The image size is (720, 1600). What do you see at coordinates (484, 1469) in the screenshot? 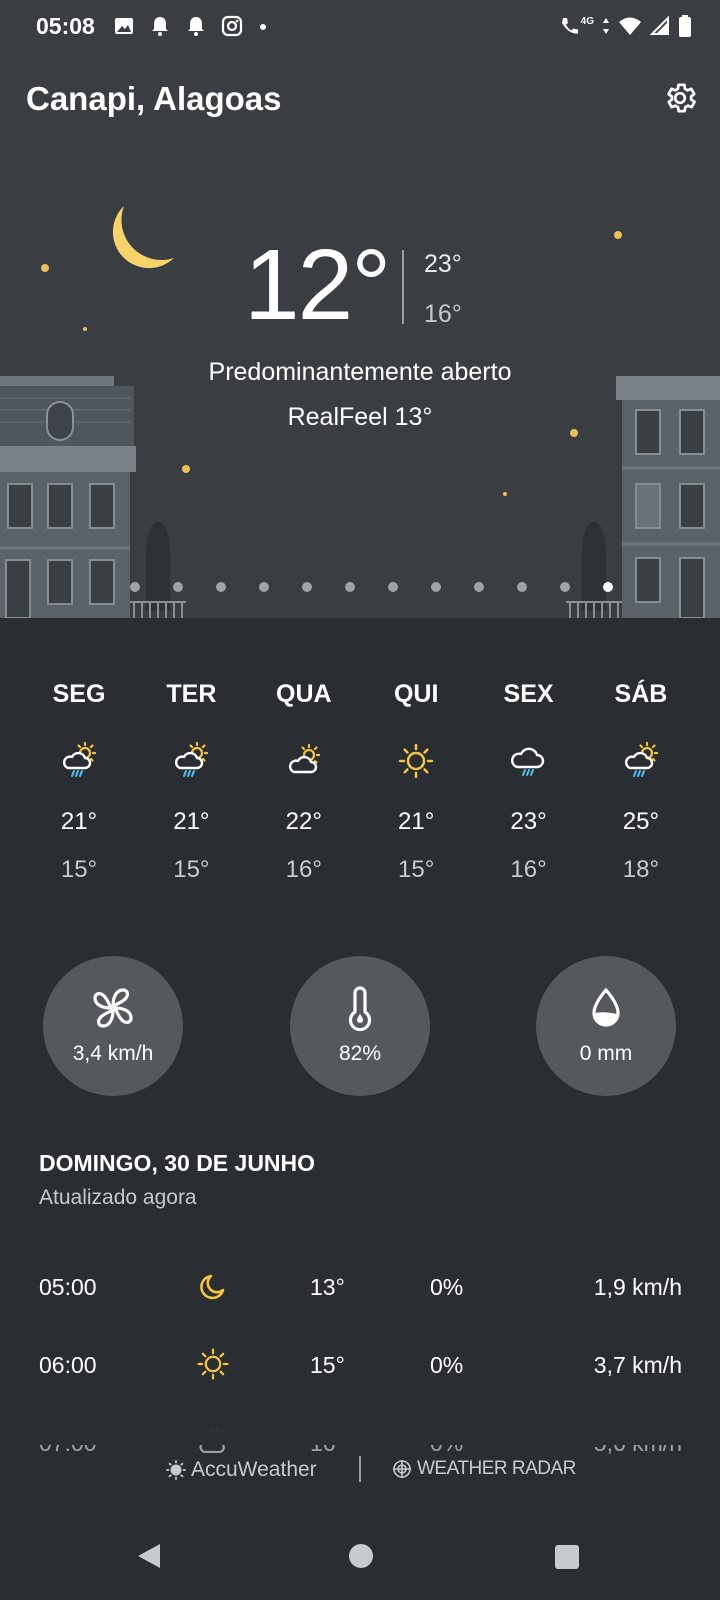
I see `weather-radar-link: WEATHER RADAR` at bounding box center [484, 1469].